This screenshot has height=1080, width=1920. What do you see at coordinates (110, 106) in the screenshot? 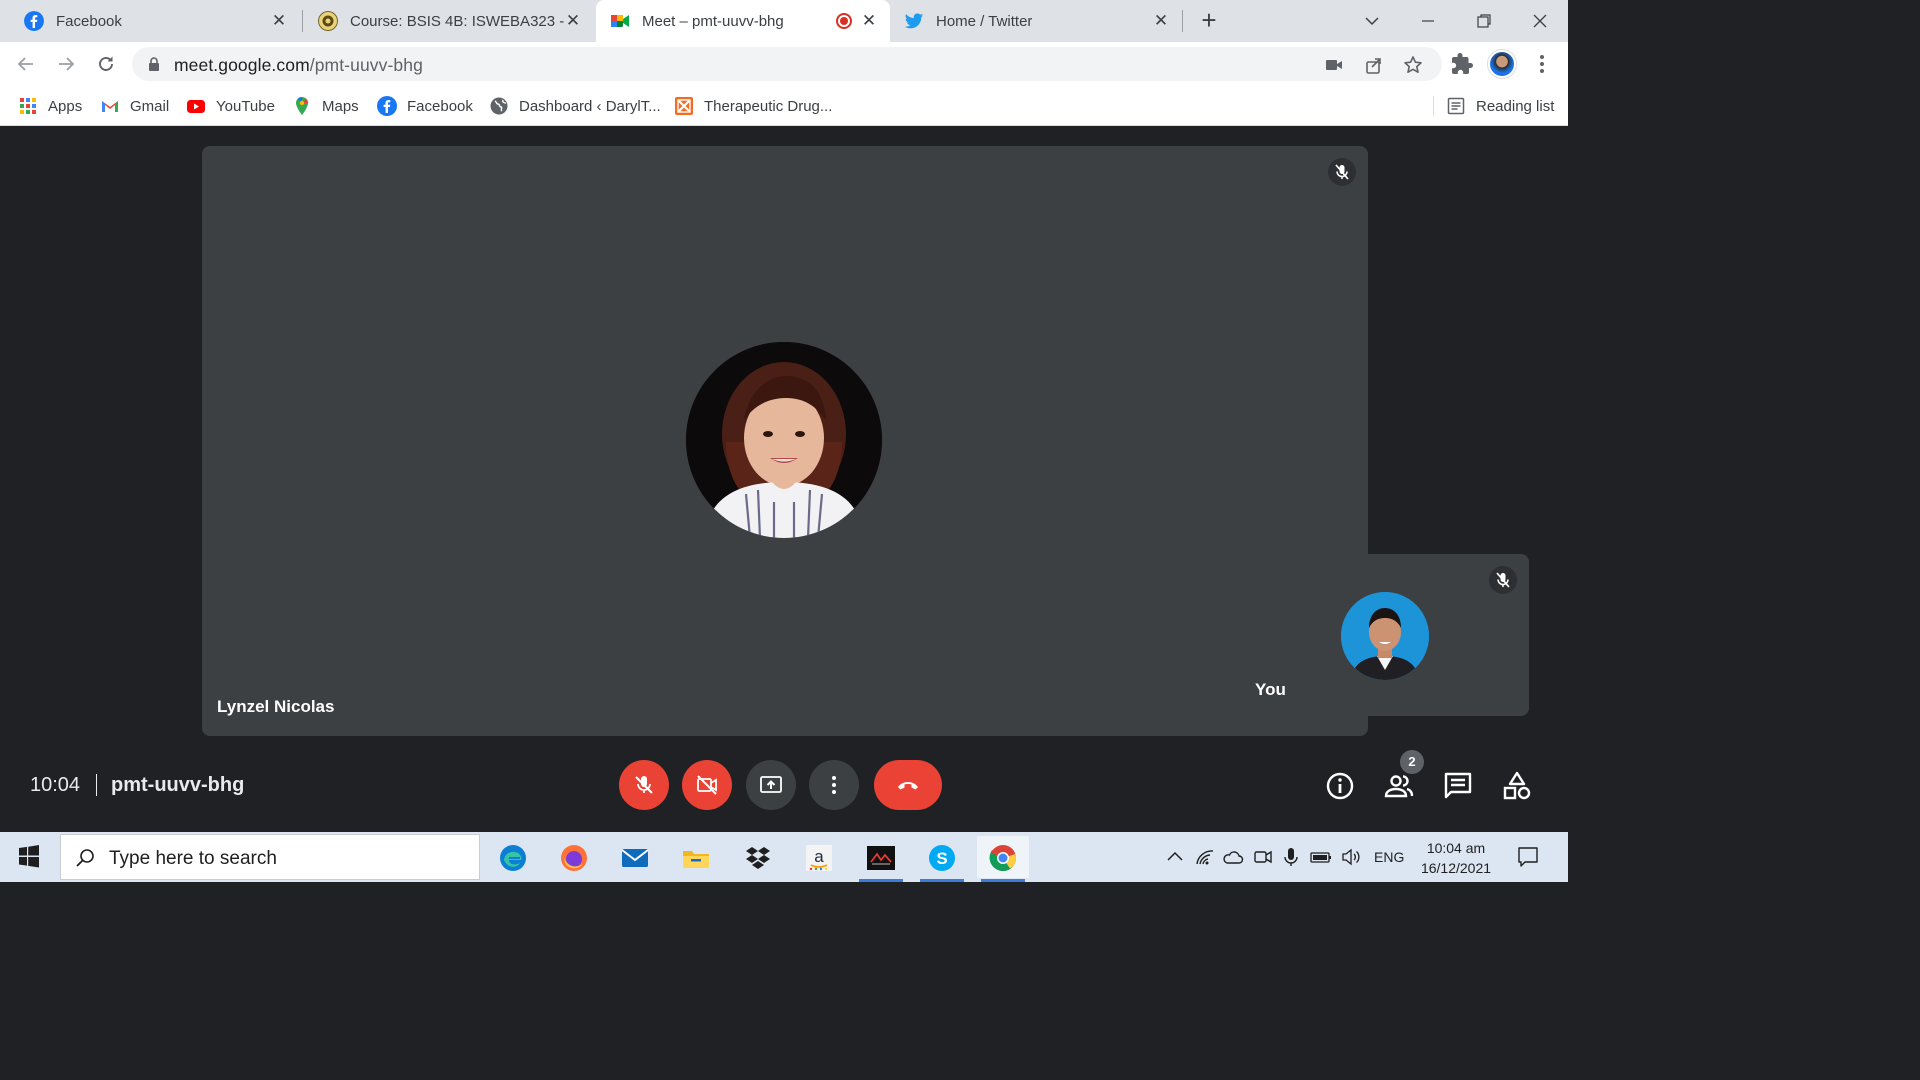
I see `gmail-icon` at bounding box center [110, 106].